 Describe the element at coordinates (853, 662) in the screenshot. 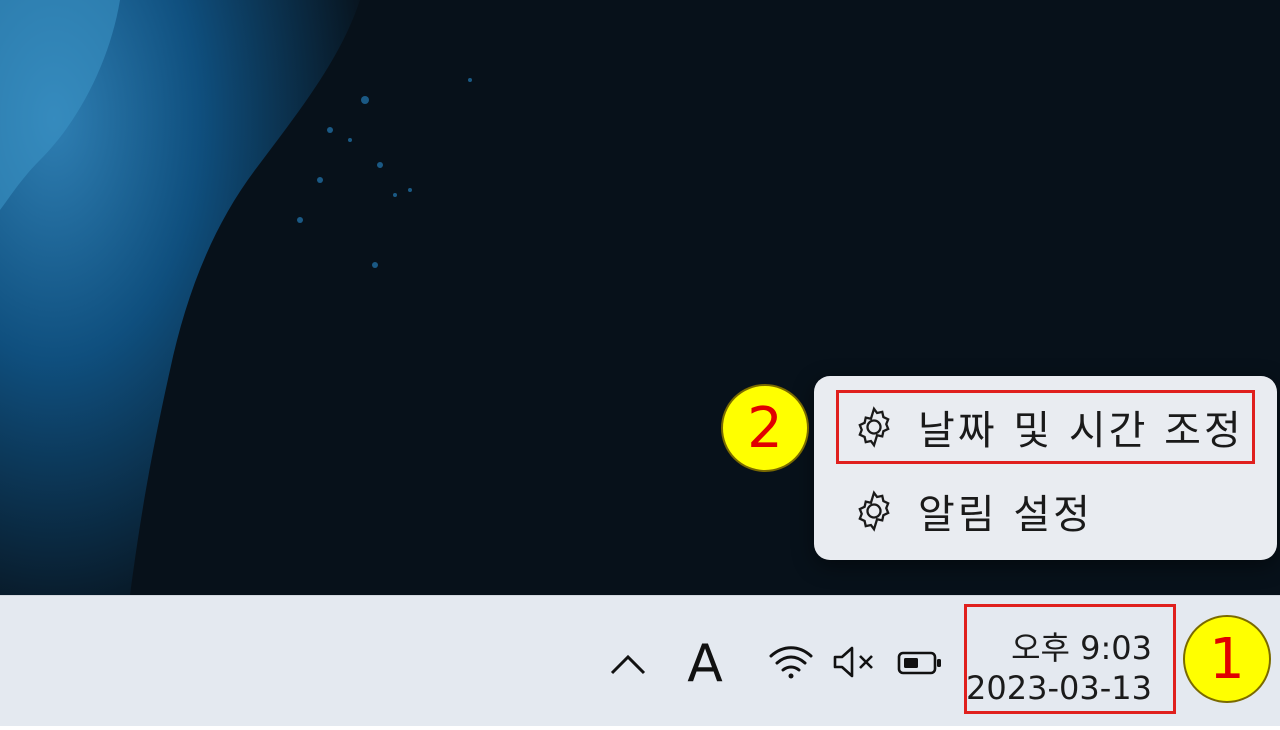

I see `volume-muted-icon` at that location.